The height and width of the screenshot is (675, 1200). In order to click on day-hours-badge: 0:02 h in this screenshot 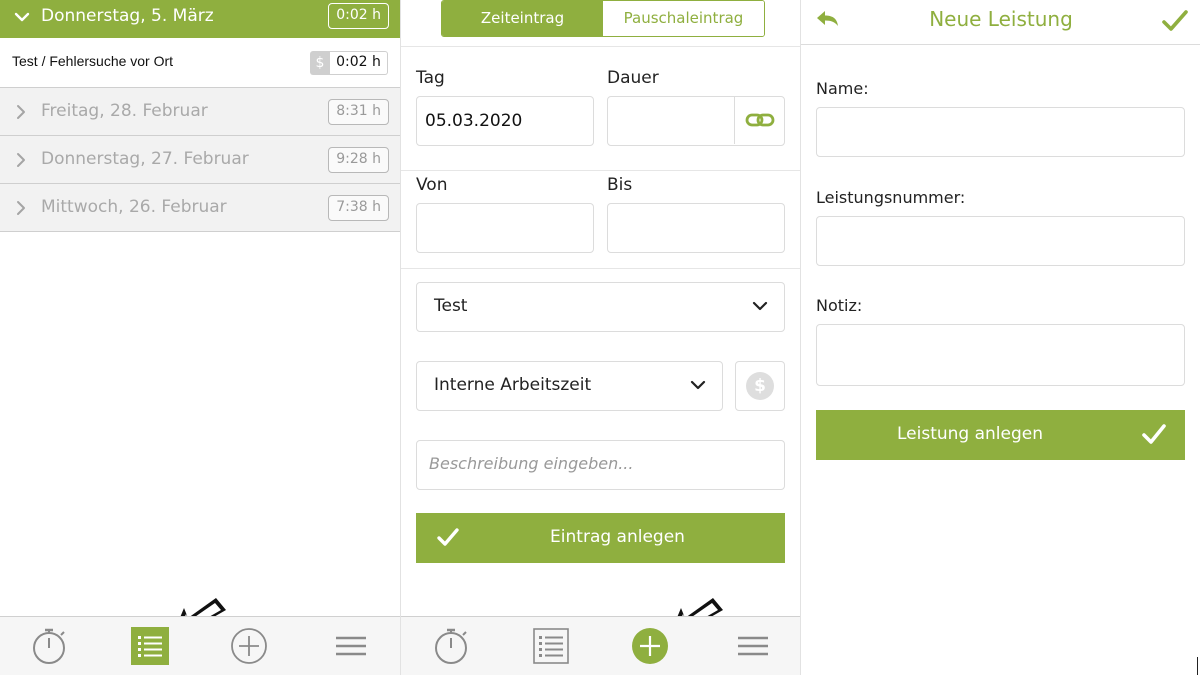, I will do `click(358, 16)`.